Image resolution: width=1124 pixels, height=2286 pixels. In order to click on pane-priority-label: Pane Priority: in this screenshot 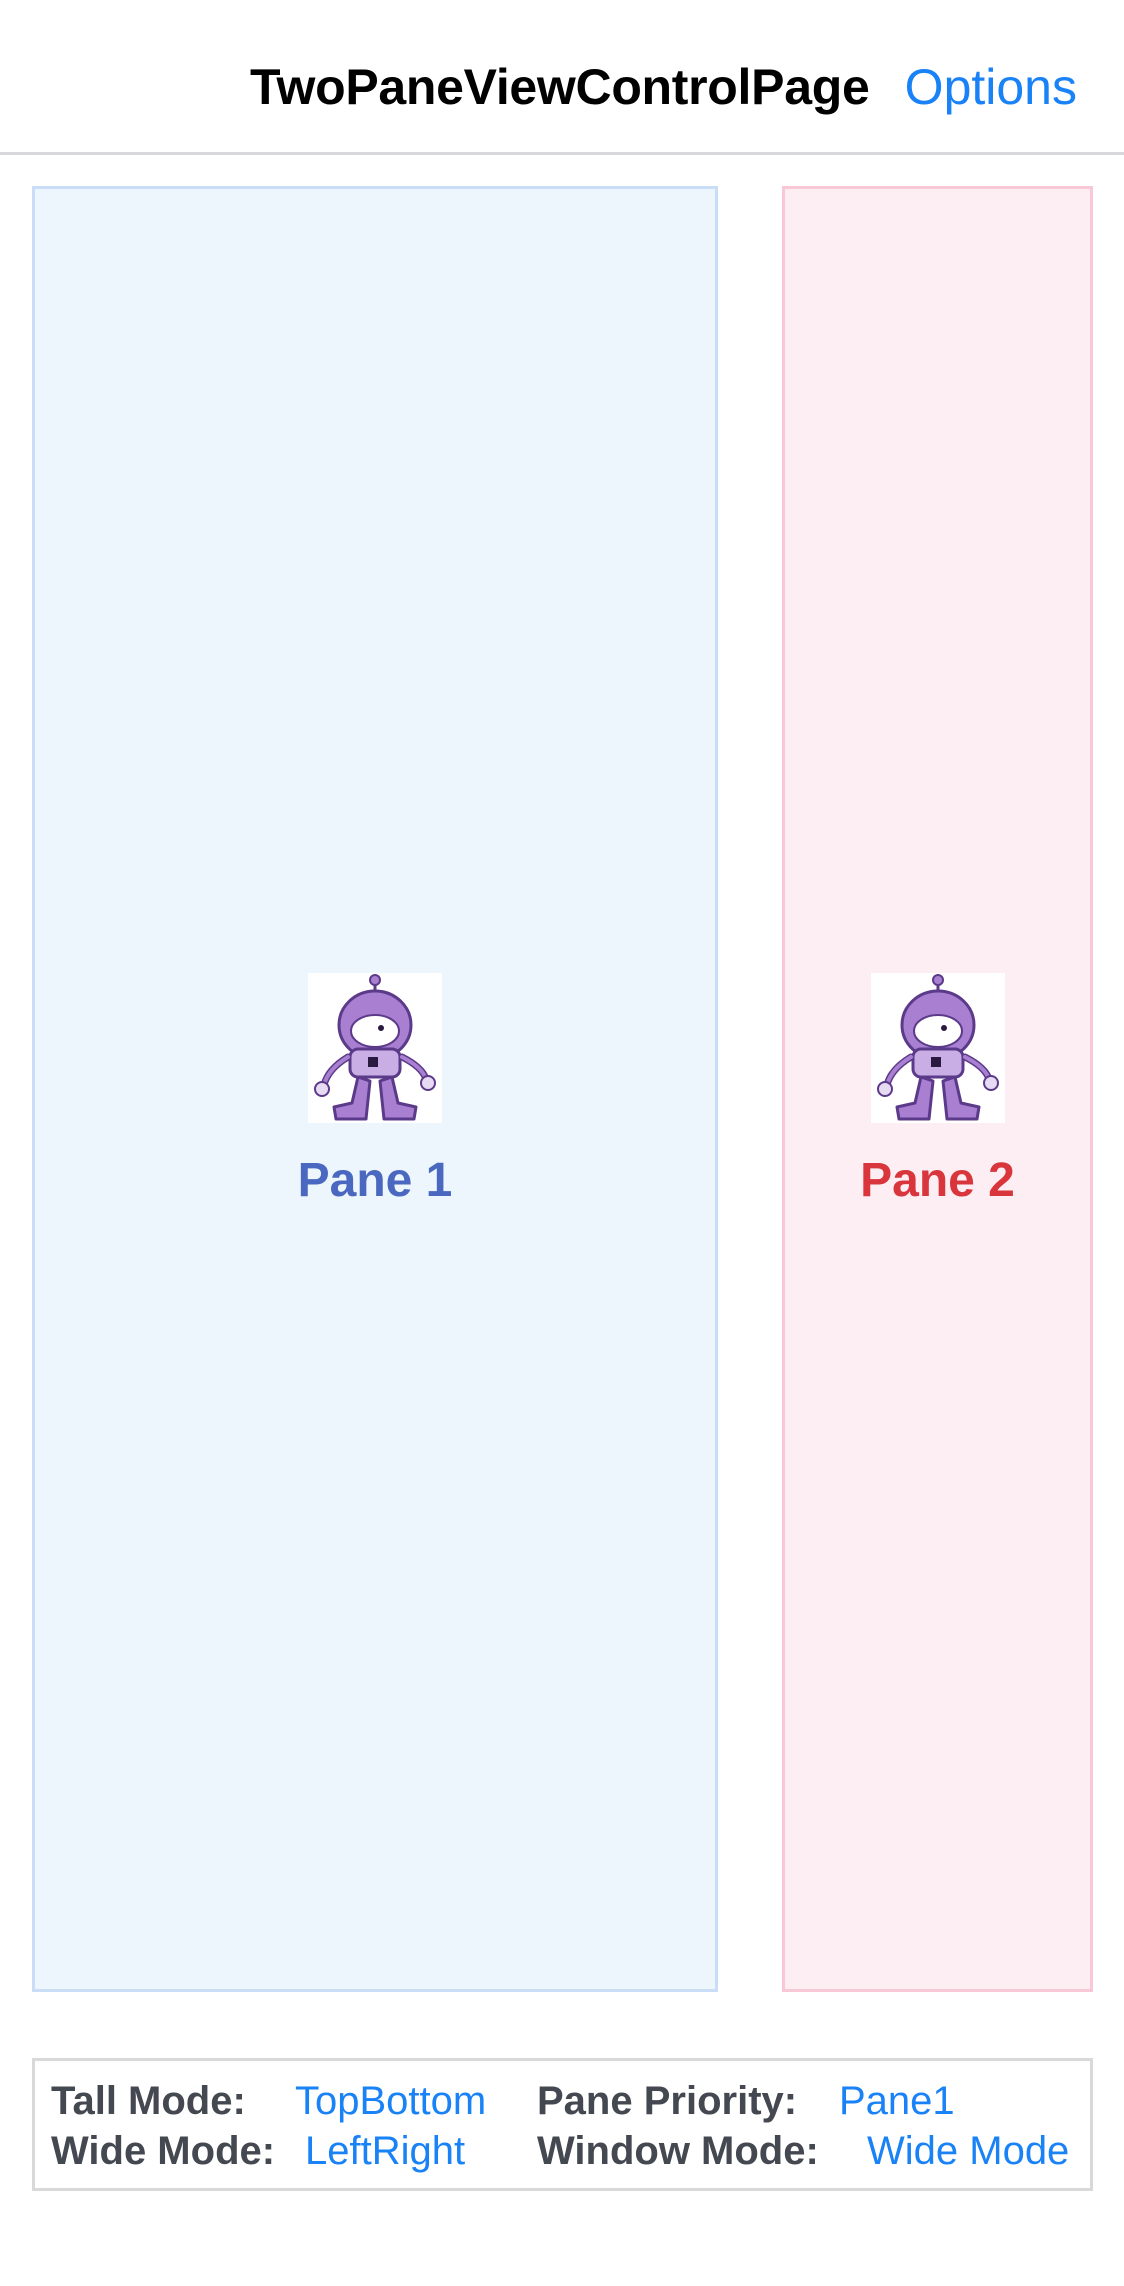, I will do `click(667, 2101)`.